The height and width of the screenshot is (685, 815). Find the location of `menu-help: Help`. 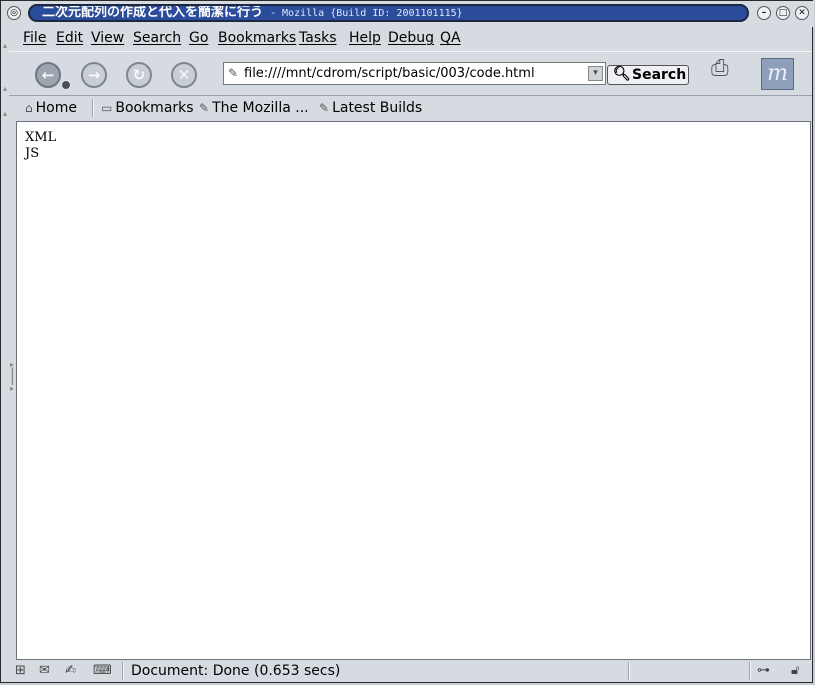

menu-help: Help is located at coordinates (365, 38).